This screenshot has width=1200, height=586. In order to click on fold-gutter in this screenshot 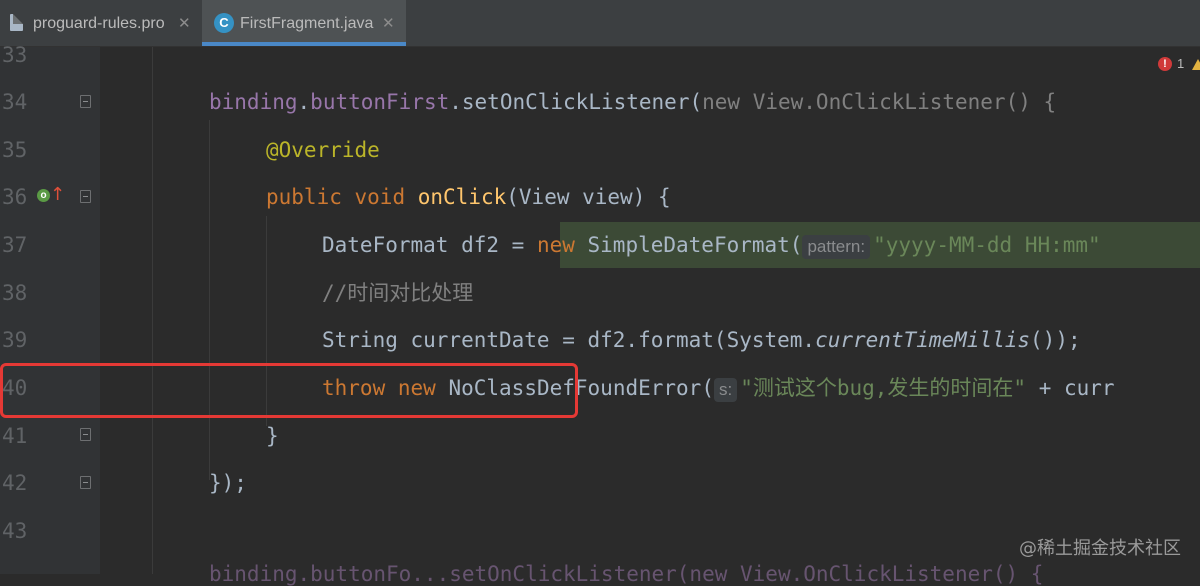, I will do `click(87, 310)`.